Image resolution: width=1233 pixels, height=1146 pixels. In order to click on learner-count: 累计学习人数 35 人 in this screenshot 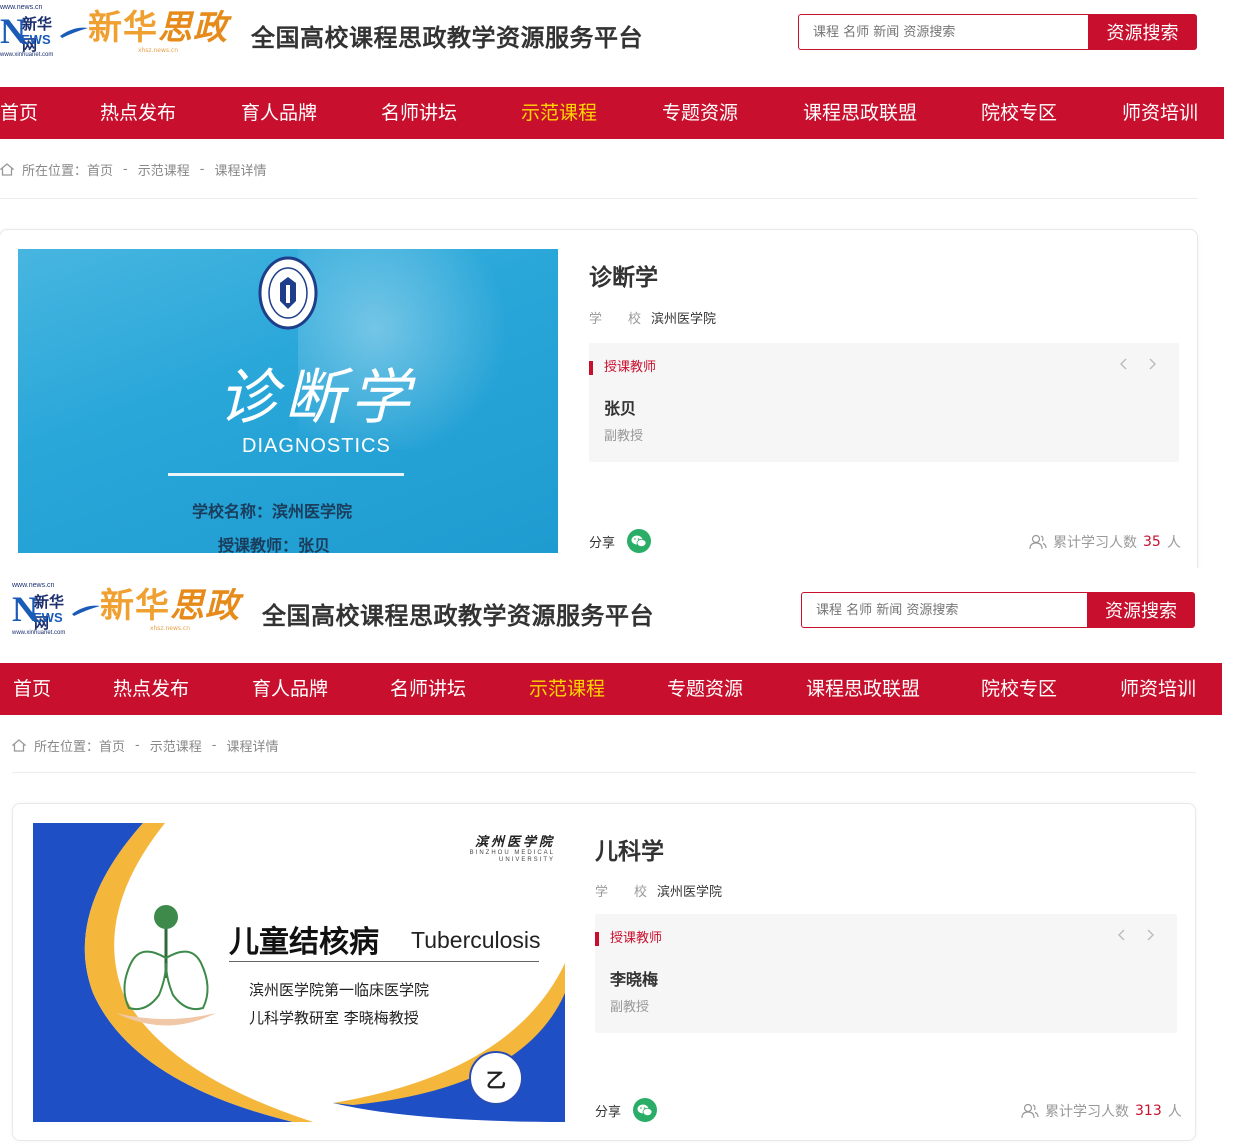, I will do `click(1105, 542)`.